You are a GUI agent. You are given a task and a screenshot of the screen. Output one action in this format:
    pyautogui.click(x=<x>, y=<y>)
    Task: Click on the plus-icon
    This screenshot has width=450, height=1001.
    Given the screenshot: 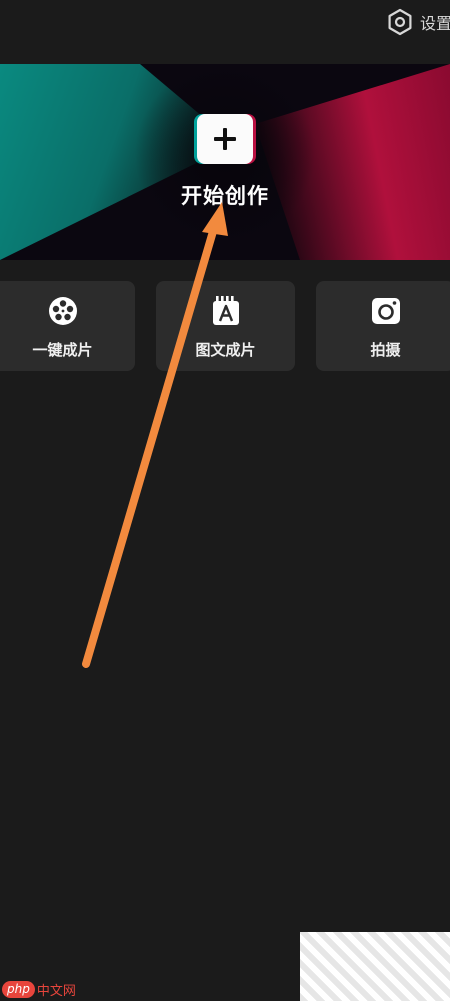 What is the action you would take?
    pyautogui.click(x=225, y=139)
    